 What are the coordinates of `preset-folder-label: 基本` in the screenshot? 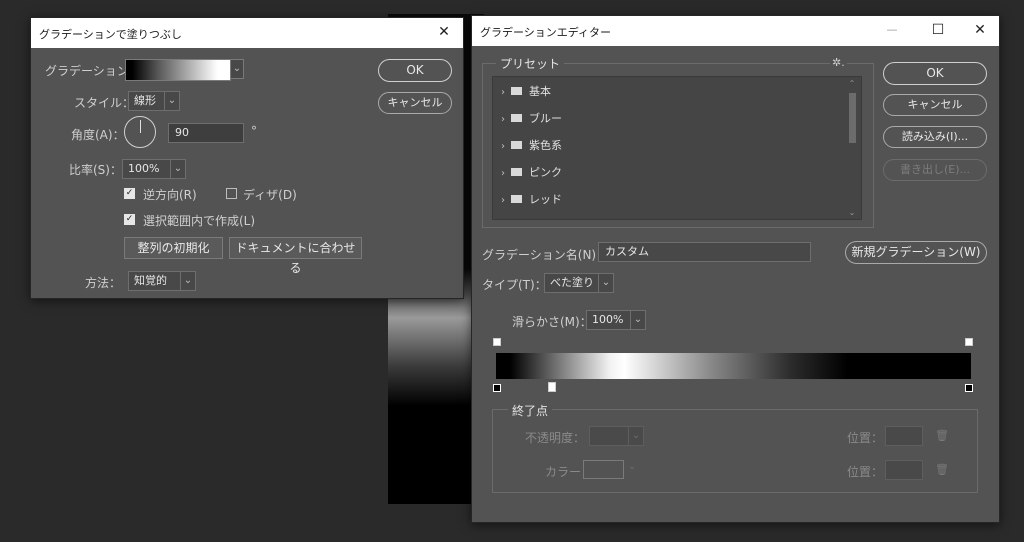 It's located at (540, 91).